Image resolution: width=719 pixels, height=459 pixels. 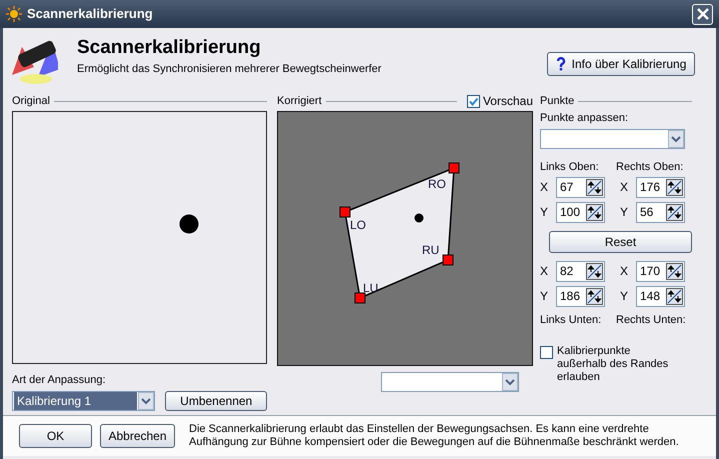 I want to click on checkmark-icon, so click(x=473, y=101).